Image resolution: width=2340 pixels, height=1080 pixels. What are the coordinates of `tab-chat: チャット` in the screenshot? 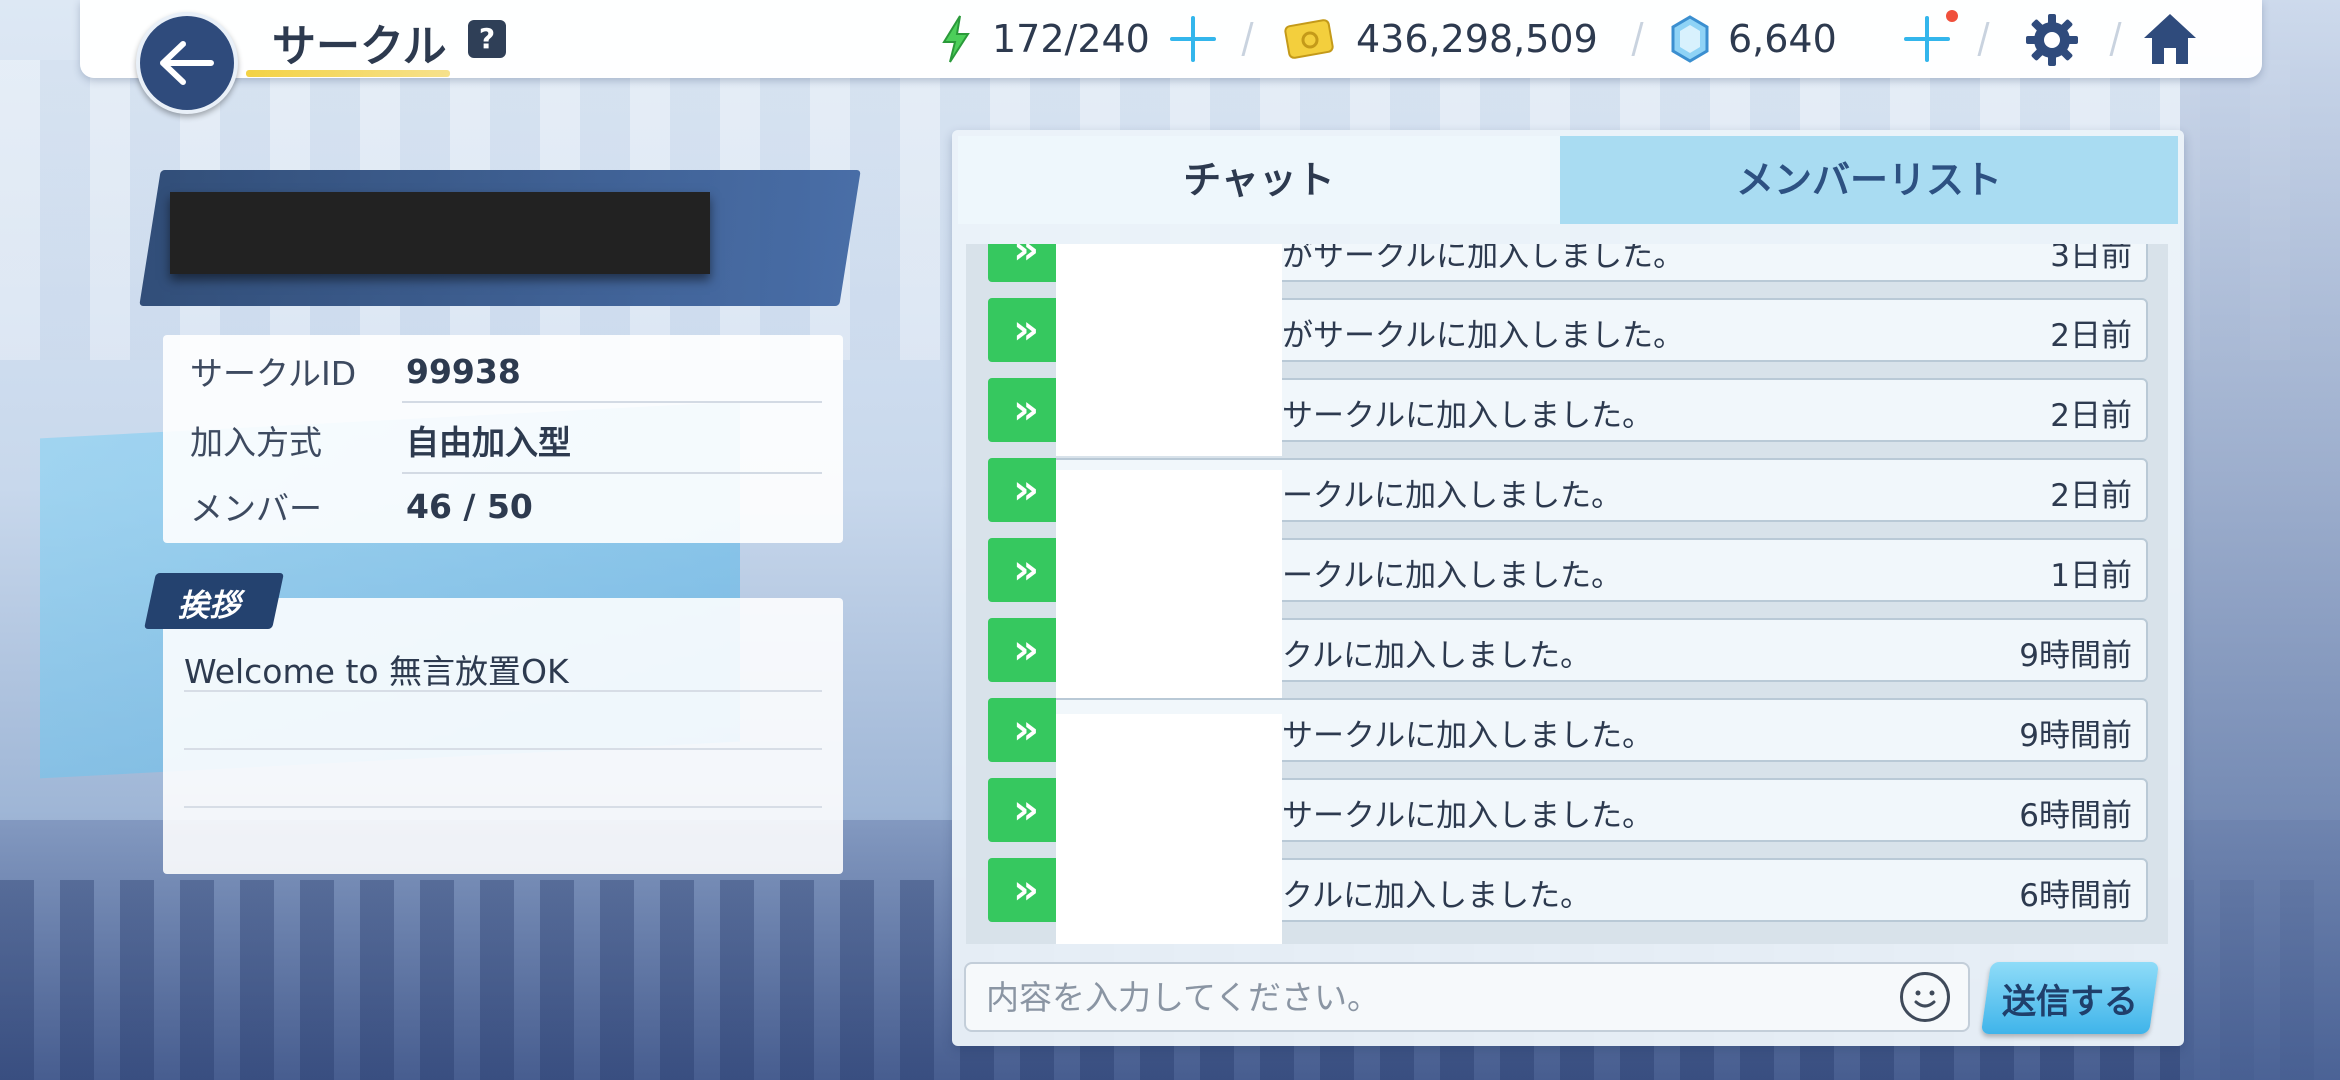 It's located at (1259, 180).